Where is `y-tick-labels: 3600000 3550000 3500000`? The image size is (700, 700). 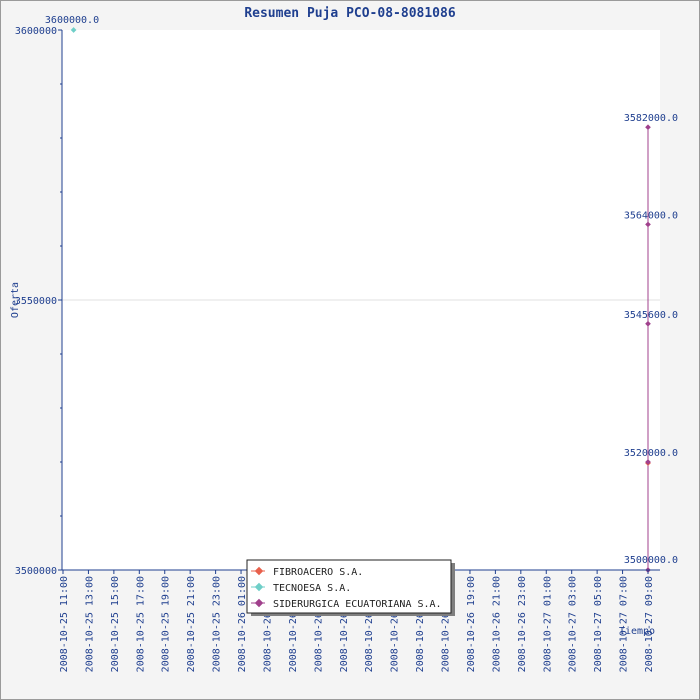
y-tick-labels: 3600000 3550000 3500000 is located at coordinates (36, 301).